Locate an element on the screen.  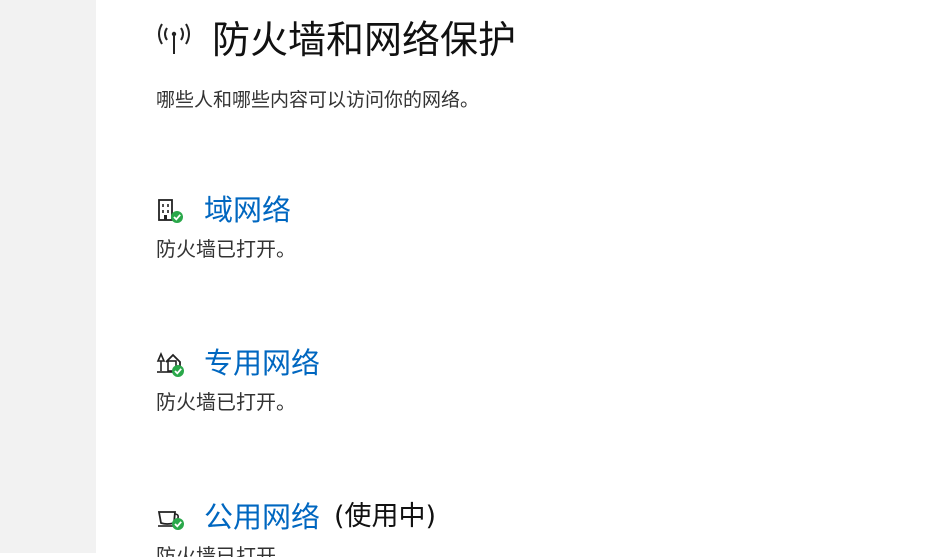
domain-network-link: 域网络 is located at coordinates (247, 210).